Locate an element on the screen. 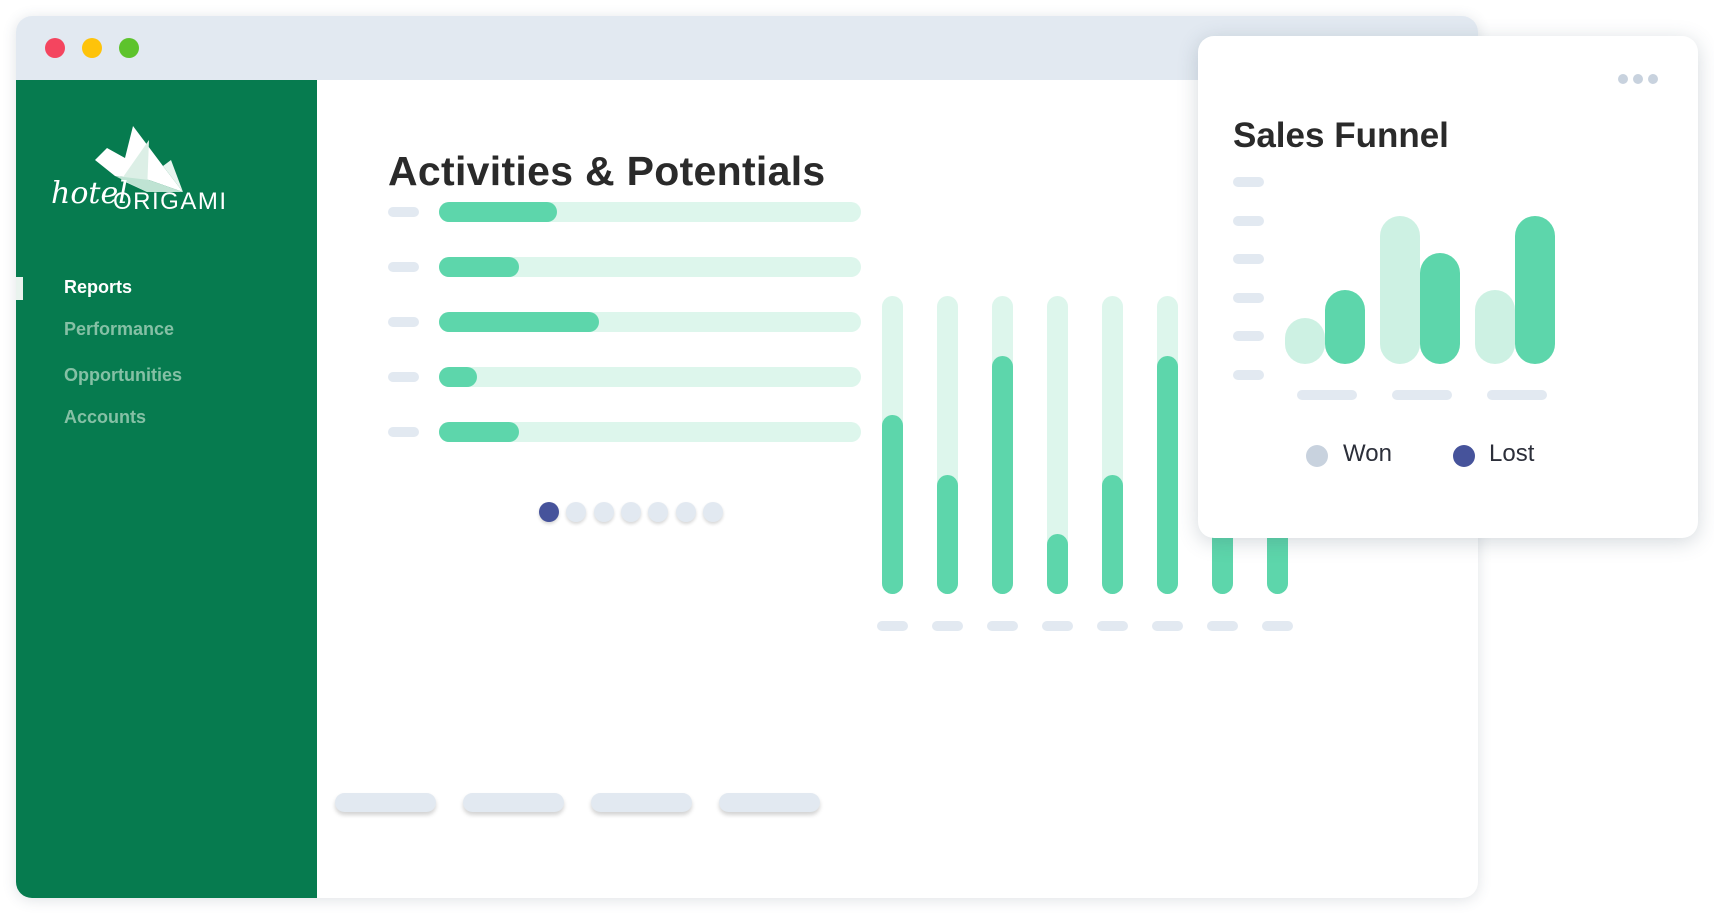 This screenshot has width=1714, height=916. legend-lost-swatch is located at coordinates (1464, 456).